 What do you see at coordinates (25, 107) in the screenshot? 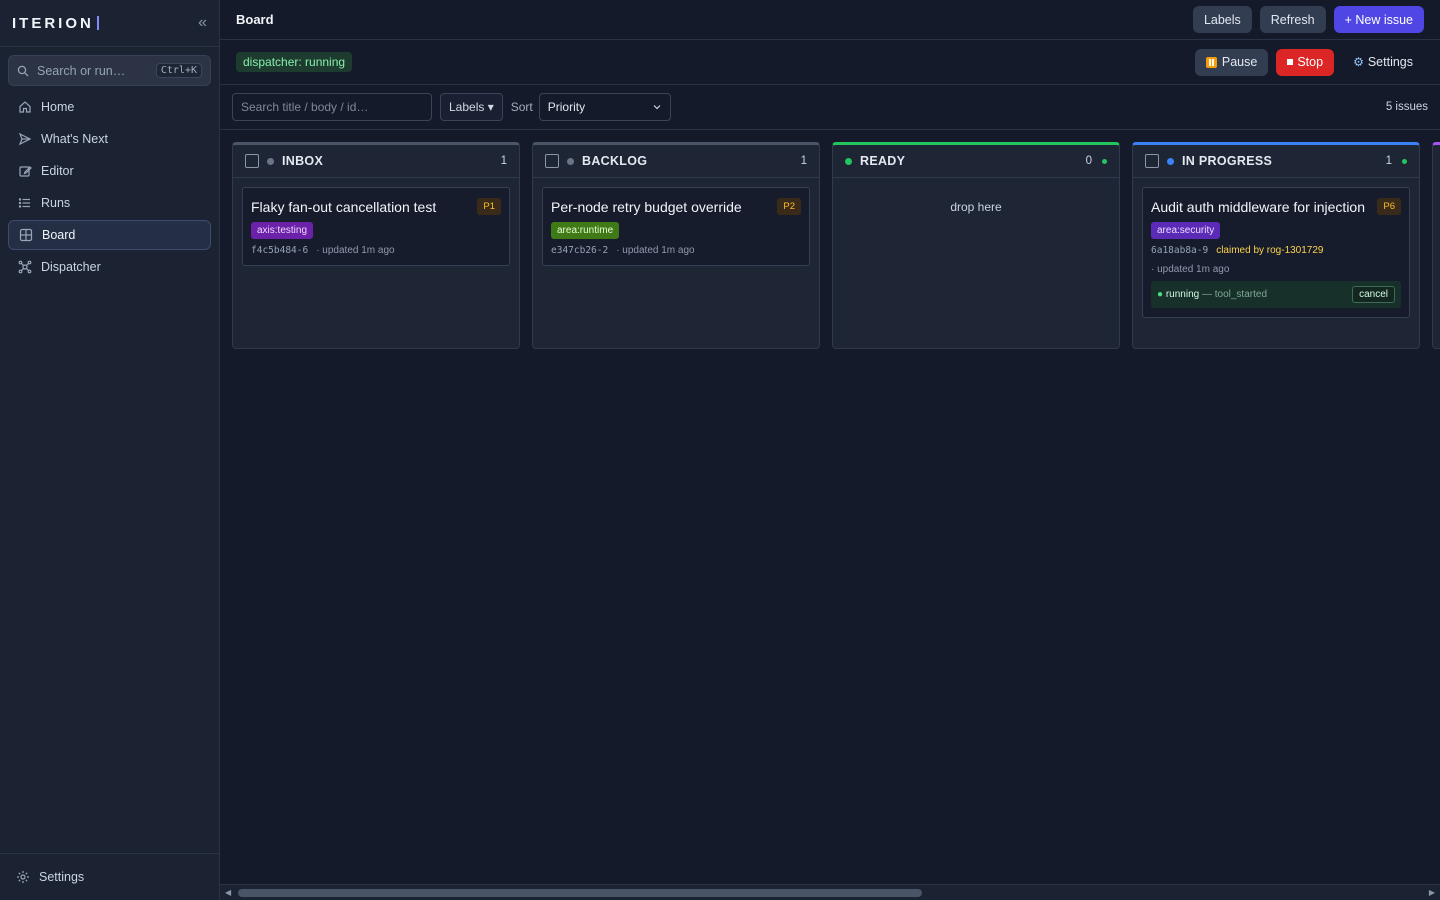
I see `home-icon` at bounding box center [25, 107].